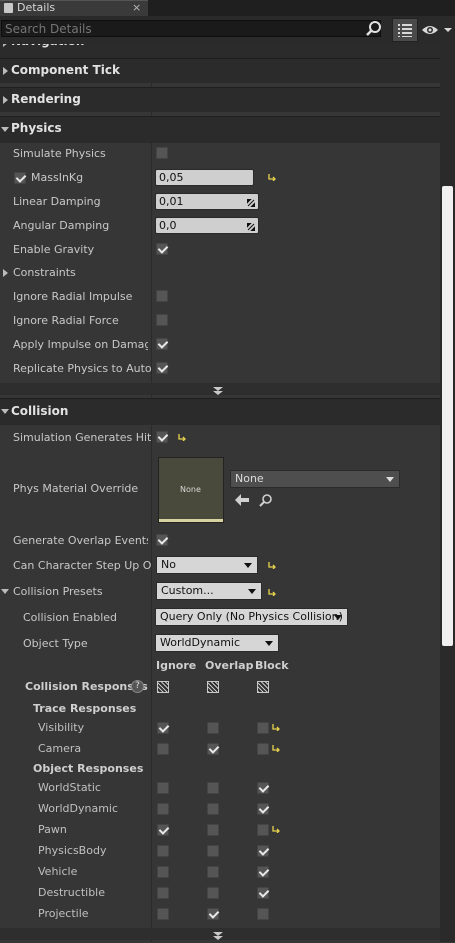  Describe the element at coordinates (85, 708) in the screenshot. I see `label-trace-responses: Trace Responses` at that location.